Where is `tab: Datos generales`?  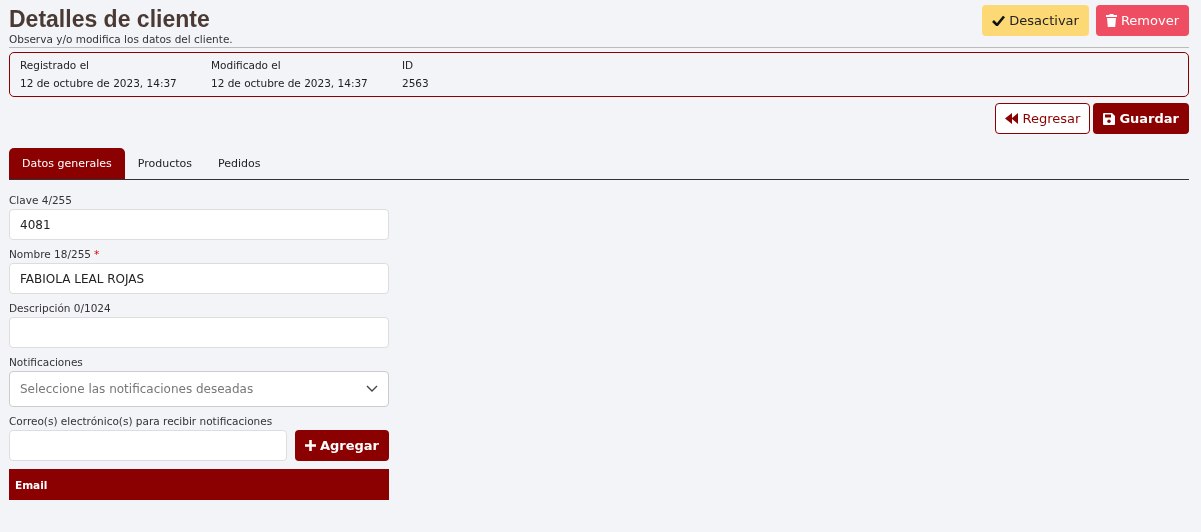
tab: Datos generales is located at coordinates (67, 163).